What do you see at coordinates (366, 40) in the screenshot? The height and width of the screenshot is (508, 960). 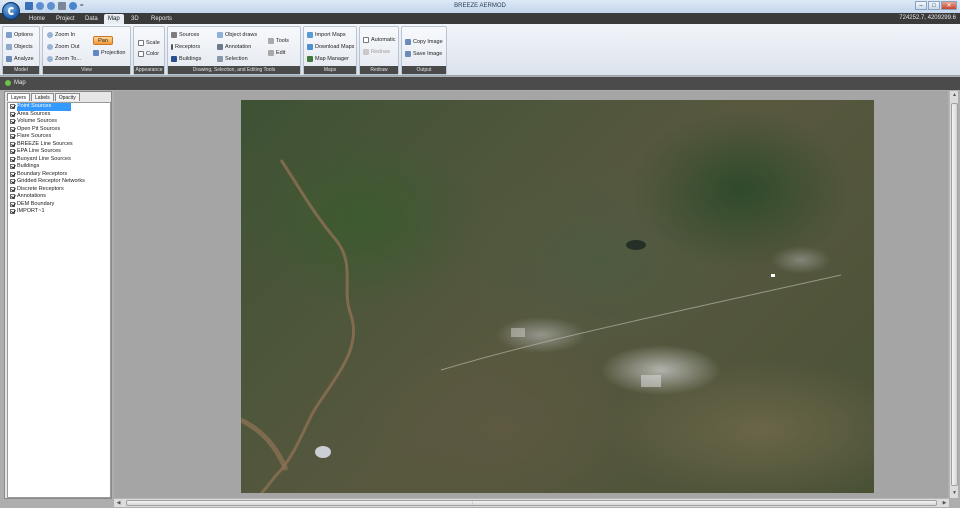 I see `checkbox-icon` at bounding box center [366, 40].